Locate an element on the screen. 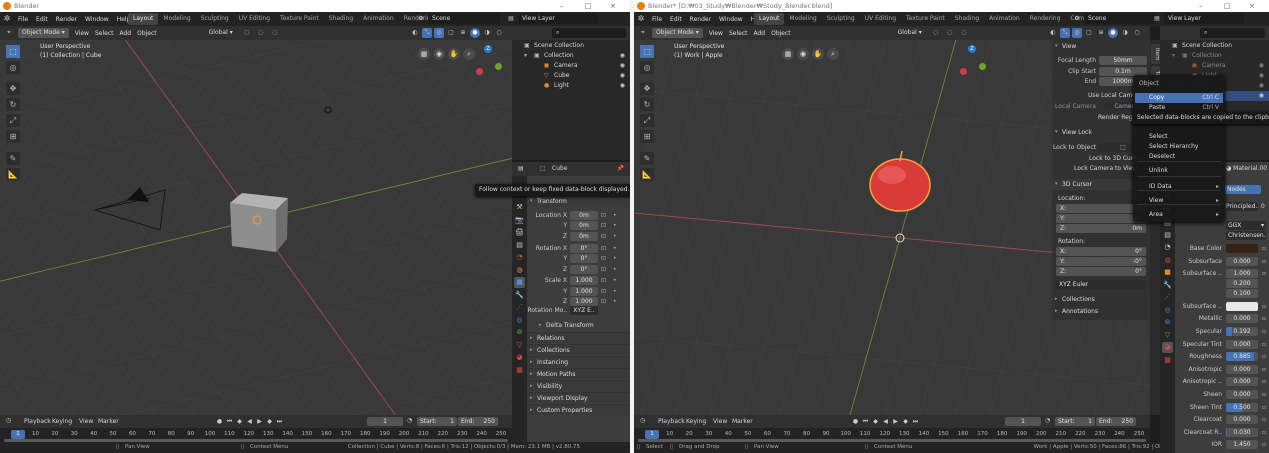 The height and width of the screenshot is (453, 1269). scene-tab-icon: ◔ is located at coordinates (1167, 247).